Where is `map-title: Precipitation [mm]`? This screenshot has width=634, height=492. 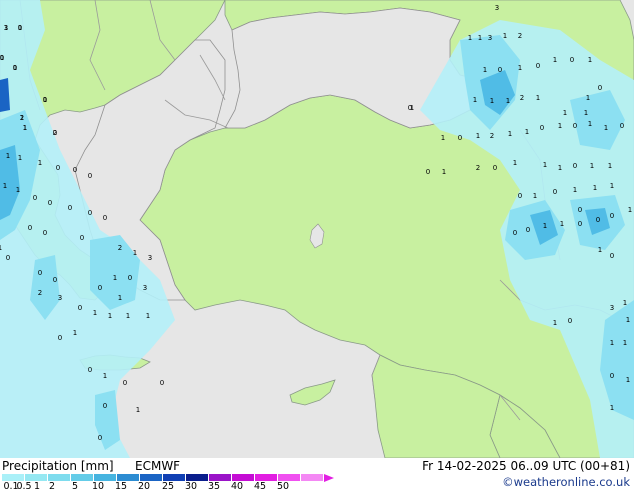 map-title: Precipitation [mm] is located at coordinates (58, 466).